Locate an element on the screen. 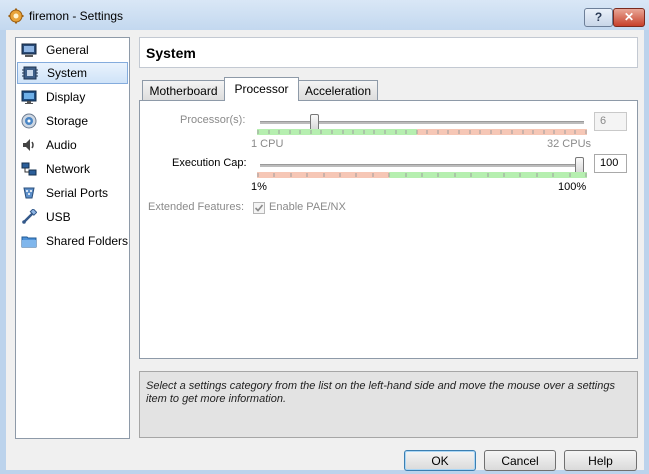  execution-cap-label: Execution Cap: is located at coordinates (209, 163).